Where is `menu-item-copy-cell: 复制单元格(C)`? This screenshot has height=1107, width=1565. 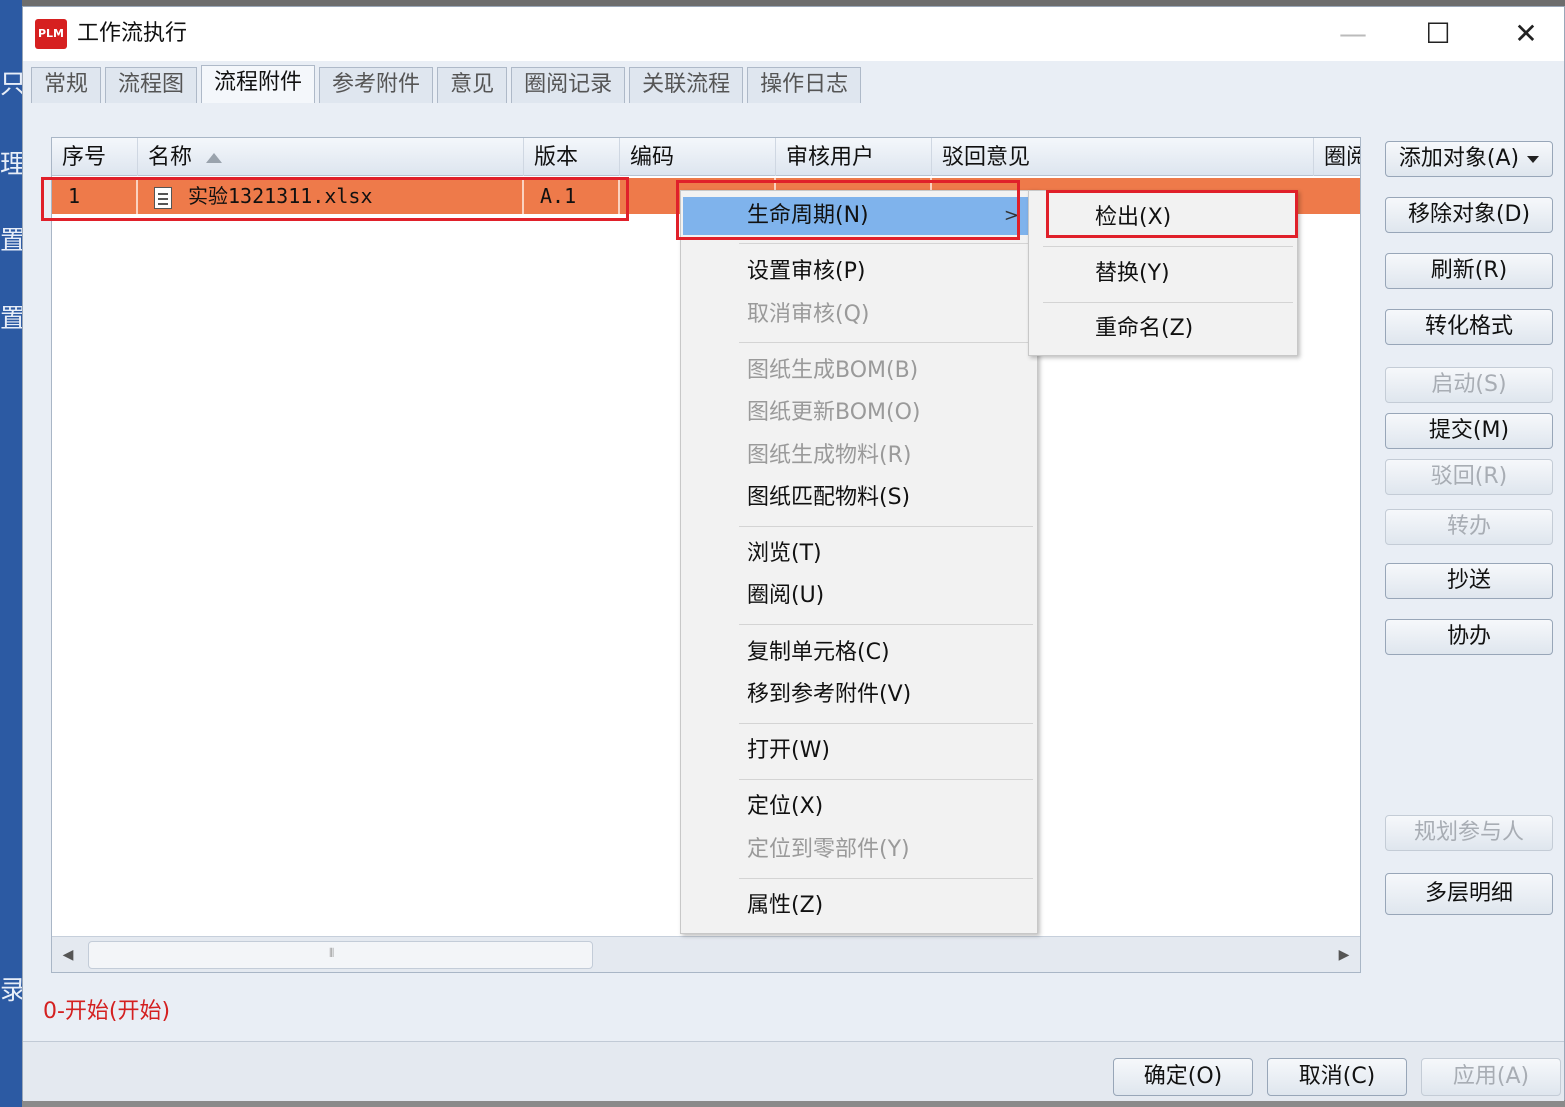 menu-item-copy-cell: 复制单元格(C) is located at coordinates (859, 653).